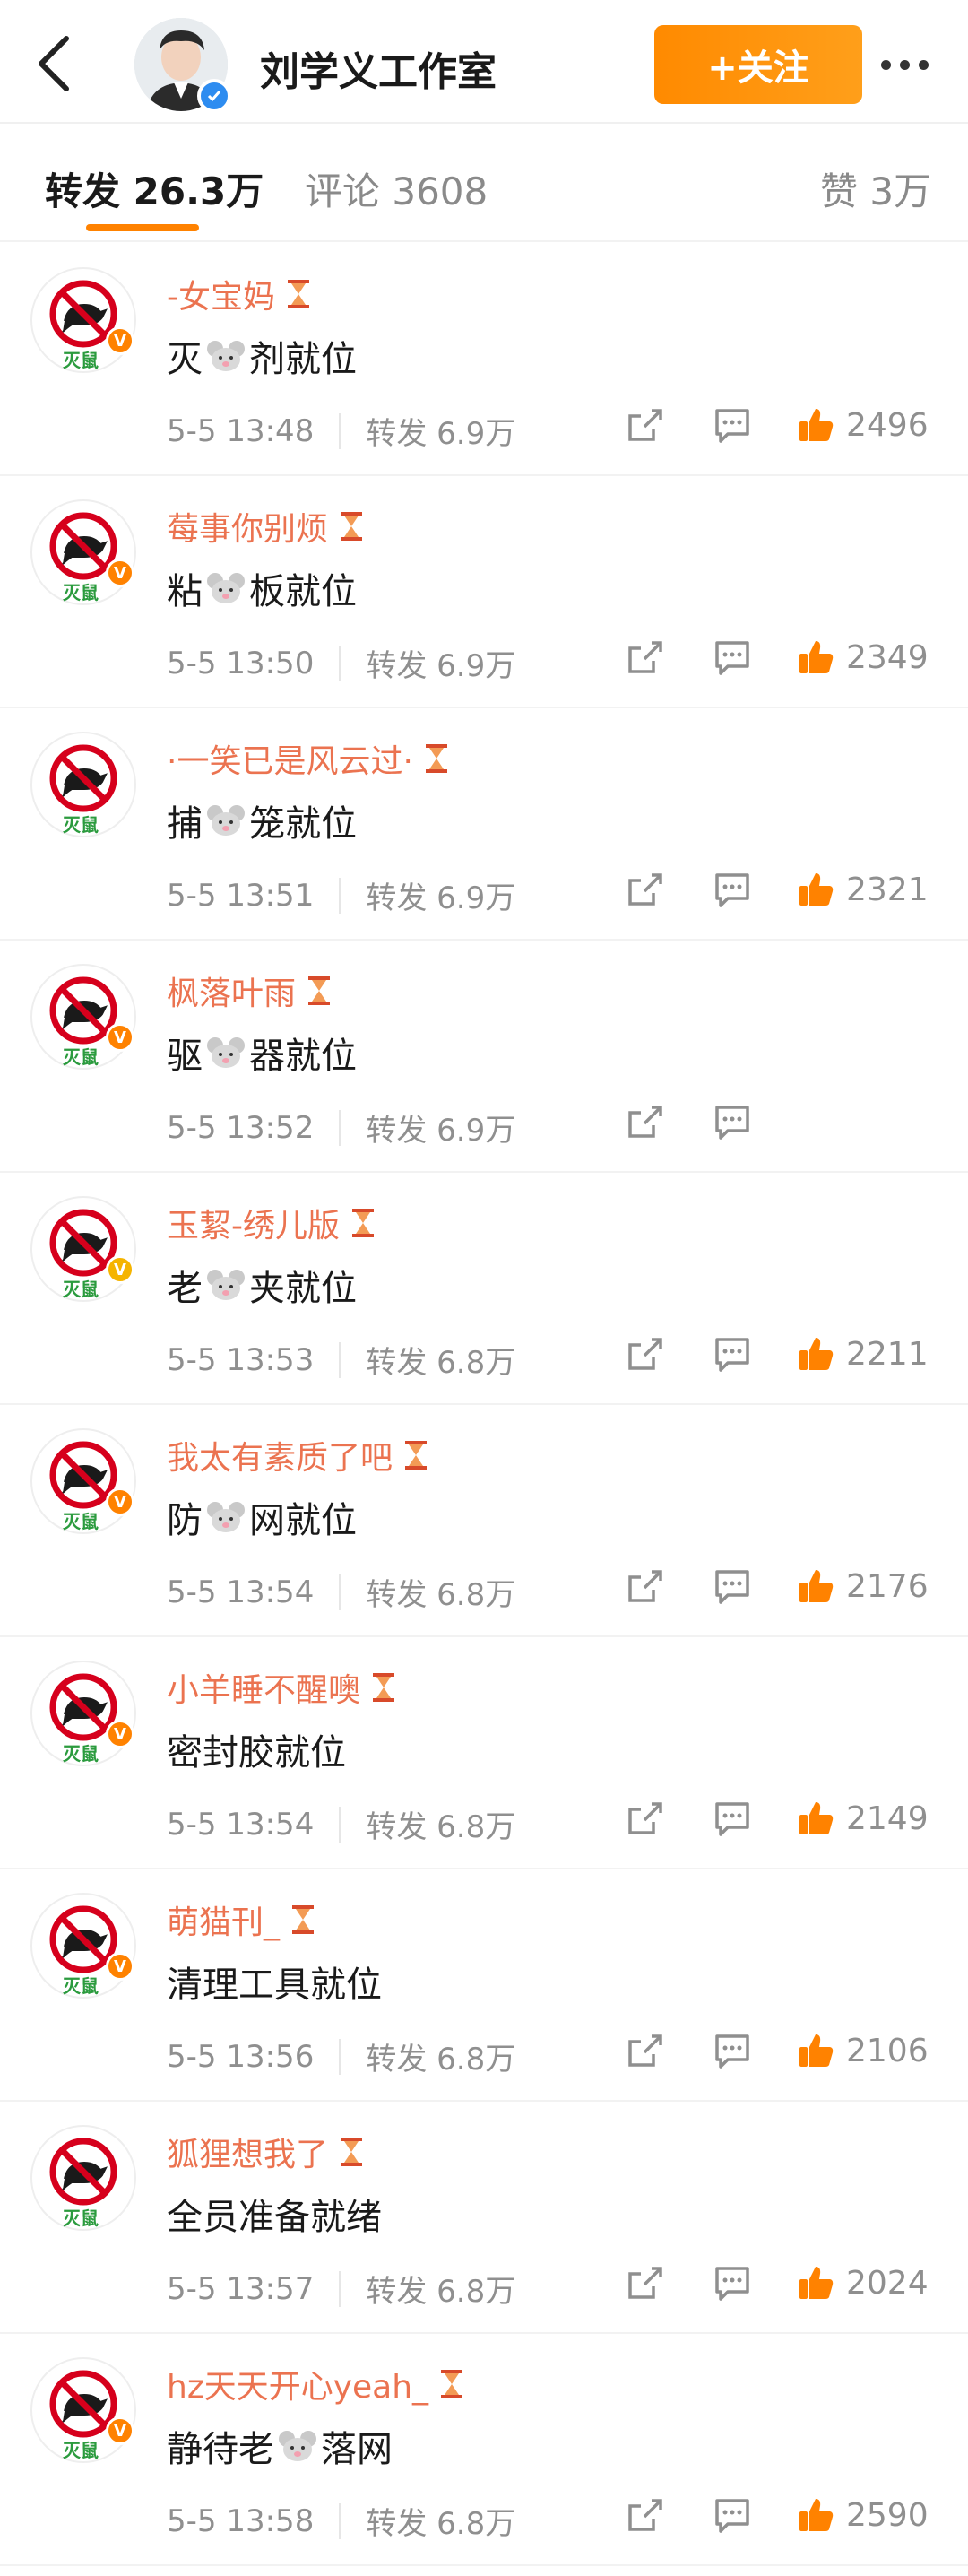 Image resolution: width=968 pixels, height=2576 pixels. I want to click on like-count: 2321, so click(887, 889).